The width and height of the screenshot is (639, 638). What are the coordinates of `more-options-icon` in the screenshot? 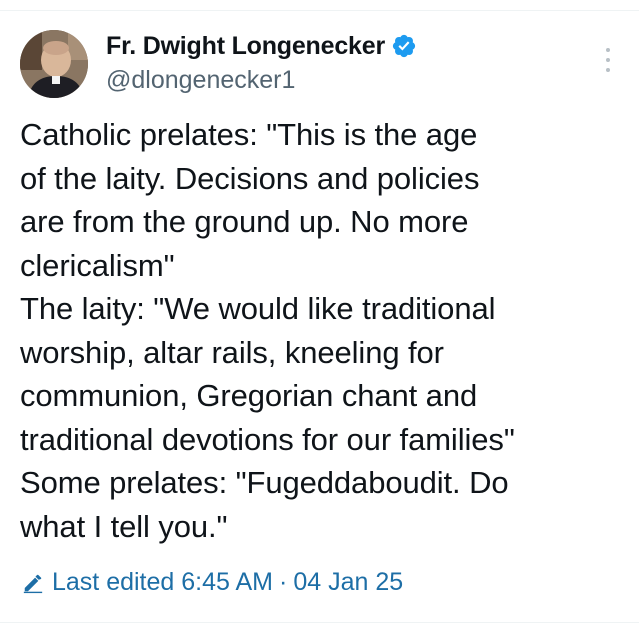 It's located at (608, 60).